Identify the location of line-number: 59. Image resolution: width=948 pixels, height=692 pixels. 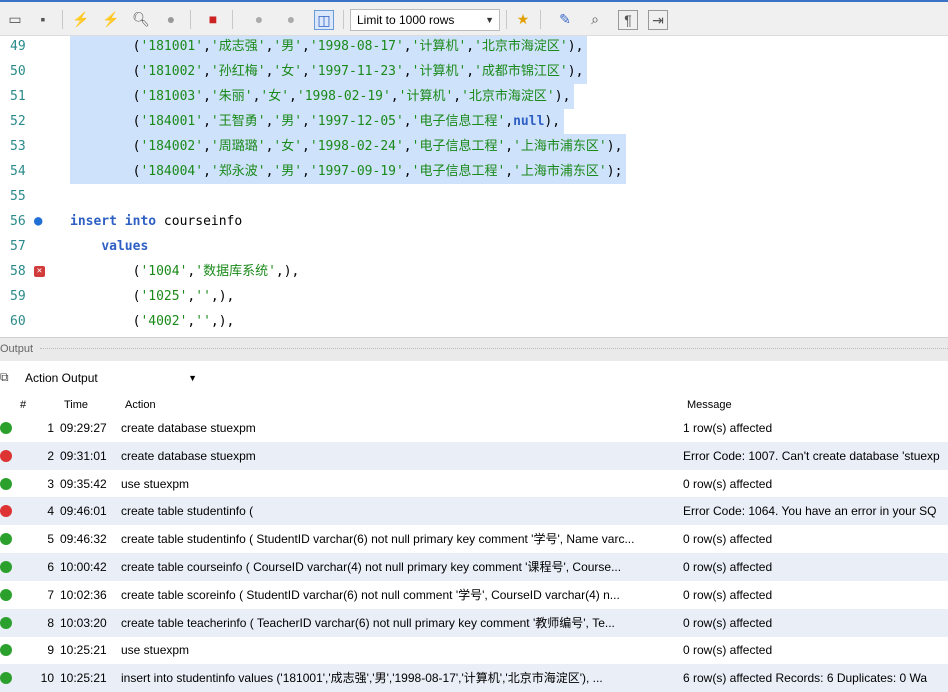
(18, 296).